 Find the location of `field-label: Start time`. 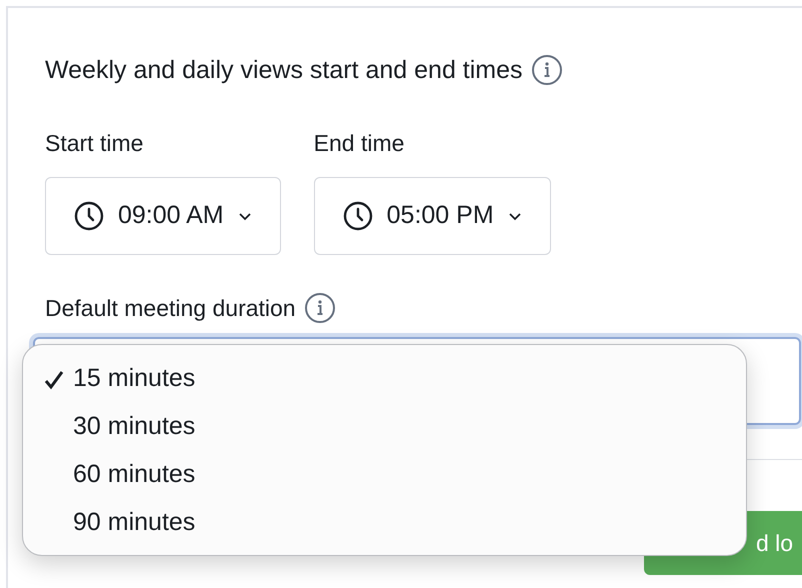

field-label: Start time is located at coordinates (94, 143).